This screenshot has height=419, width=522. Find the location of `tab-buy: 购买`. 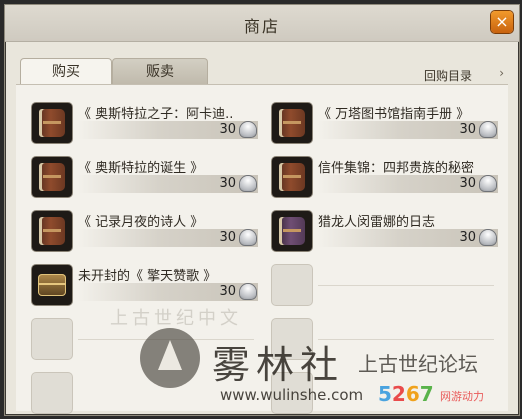

tab-buy: 购买 is located at coordinates (66, 71).